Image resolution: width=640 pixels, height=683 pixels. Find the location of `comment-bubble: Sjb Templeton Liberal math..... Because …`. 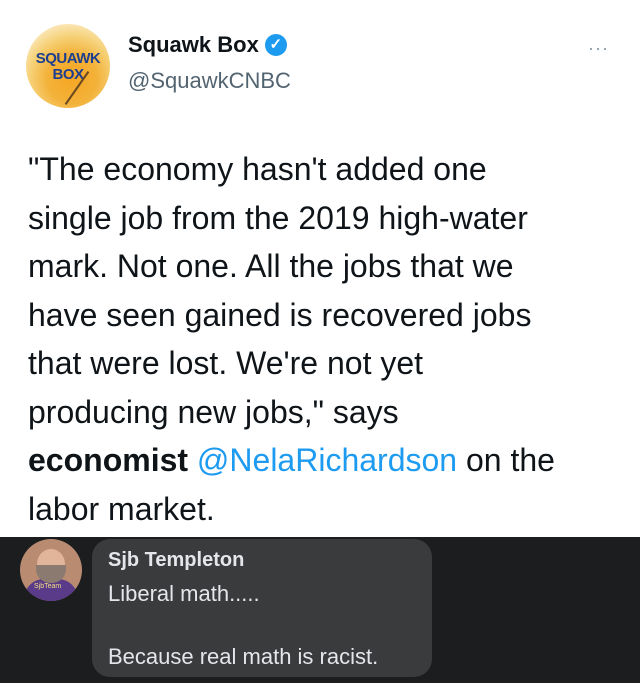

comment-bubble: Sjb Templeton Liberal math..... Because … is located at coordinates (262, 608).